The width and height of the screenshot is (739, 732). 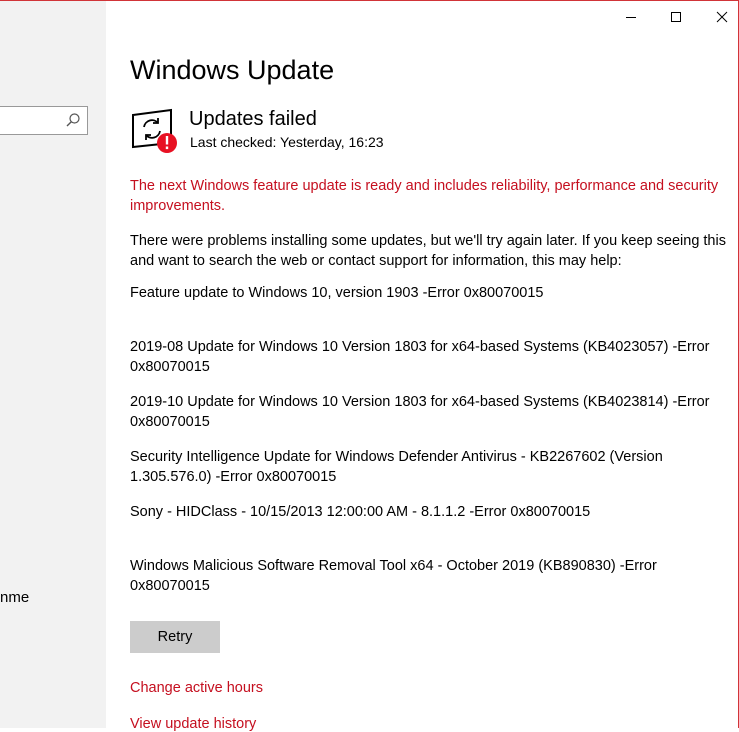 What do you see at coordinates (175, 637) in the screenshot?
I see `retry-button: Retry` at bounding box center [175, 637].